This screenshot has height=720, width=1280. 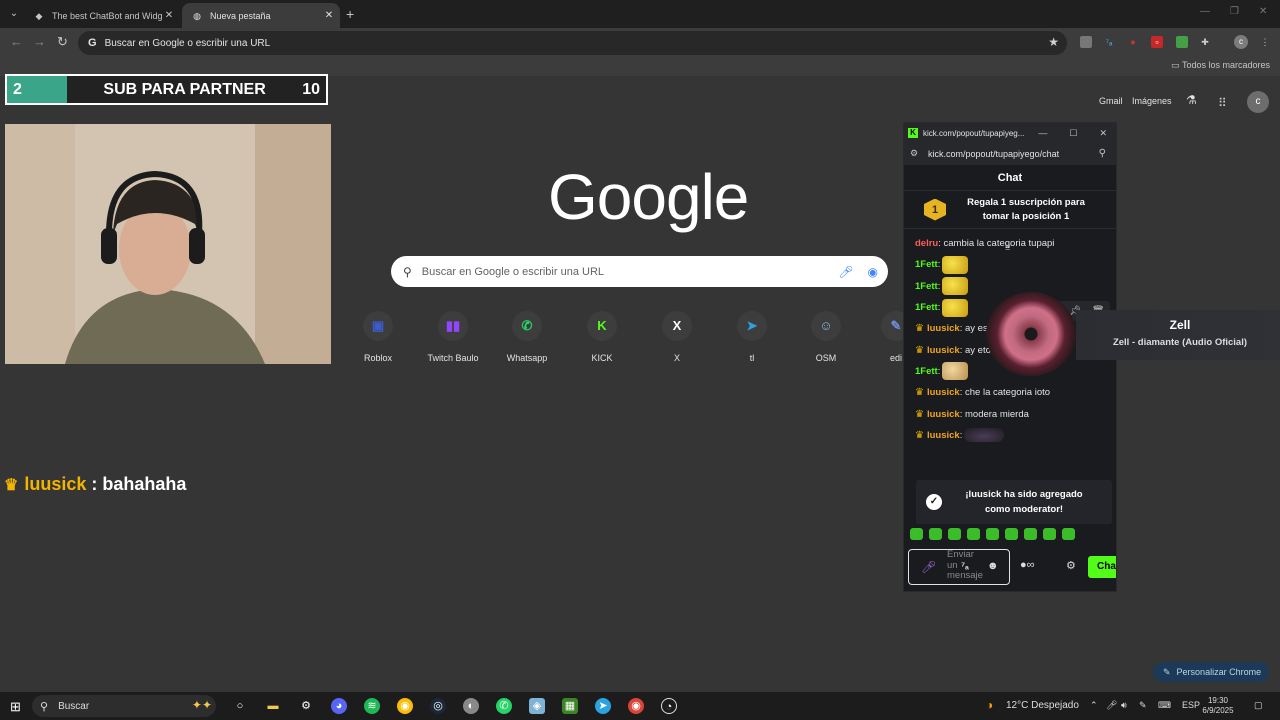 What do you see at coordinates (959, 567) in the screenshot?
I see `chat-input: 🎤︎ Enviar un mensaje ⁷ₐ ☻` at bounding box center [959, 567].